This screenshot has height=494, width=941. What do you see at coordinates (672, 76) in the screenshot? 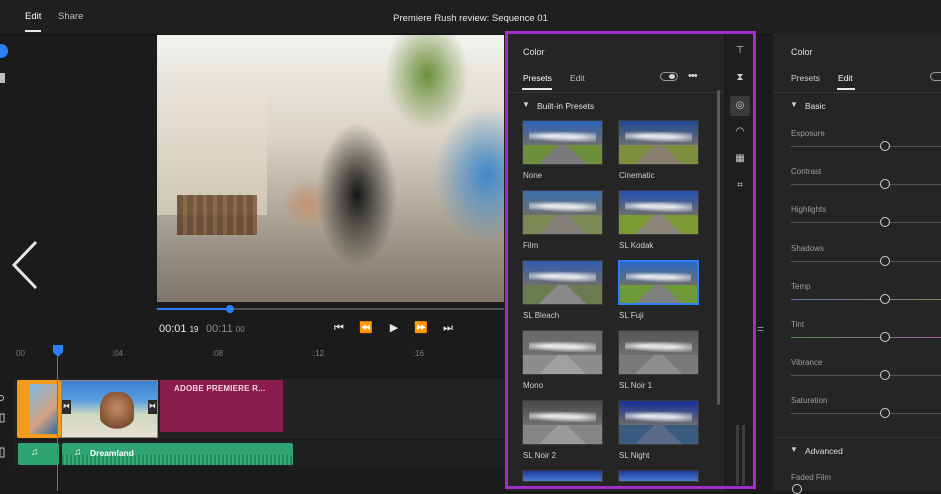
I see `toggle-knob` at bounding box center [672, 76].